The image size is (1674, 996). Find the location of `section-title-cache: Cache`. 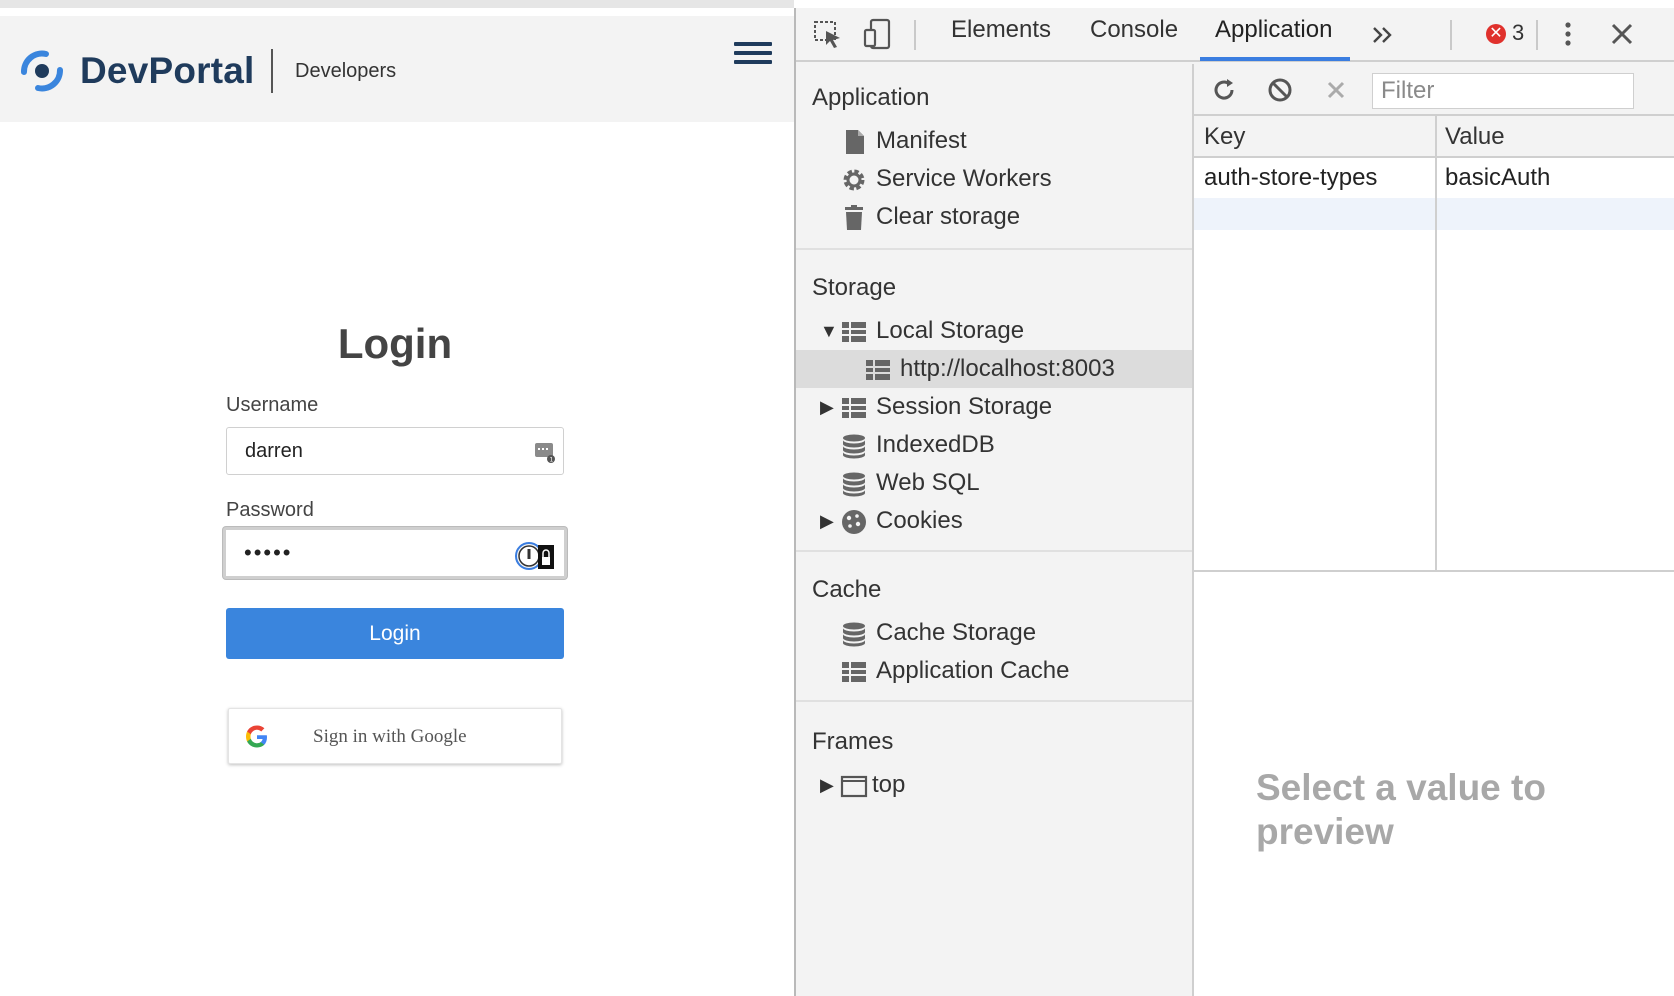

section-title-cache: Cache is located at coordinates (847, 589).